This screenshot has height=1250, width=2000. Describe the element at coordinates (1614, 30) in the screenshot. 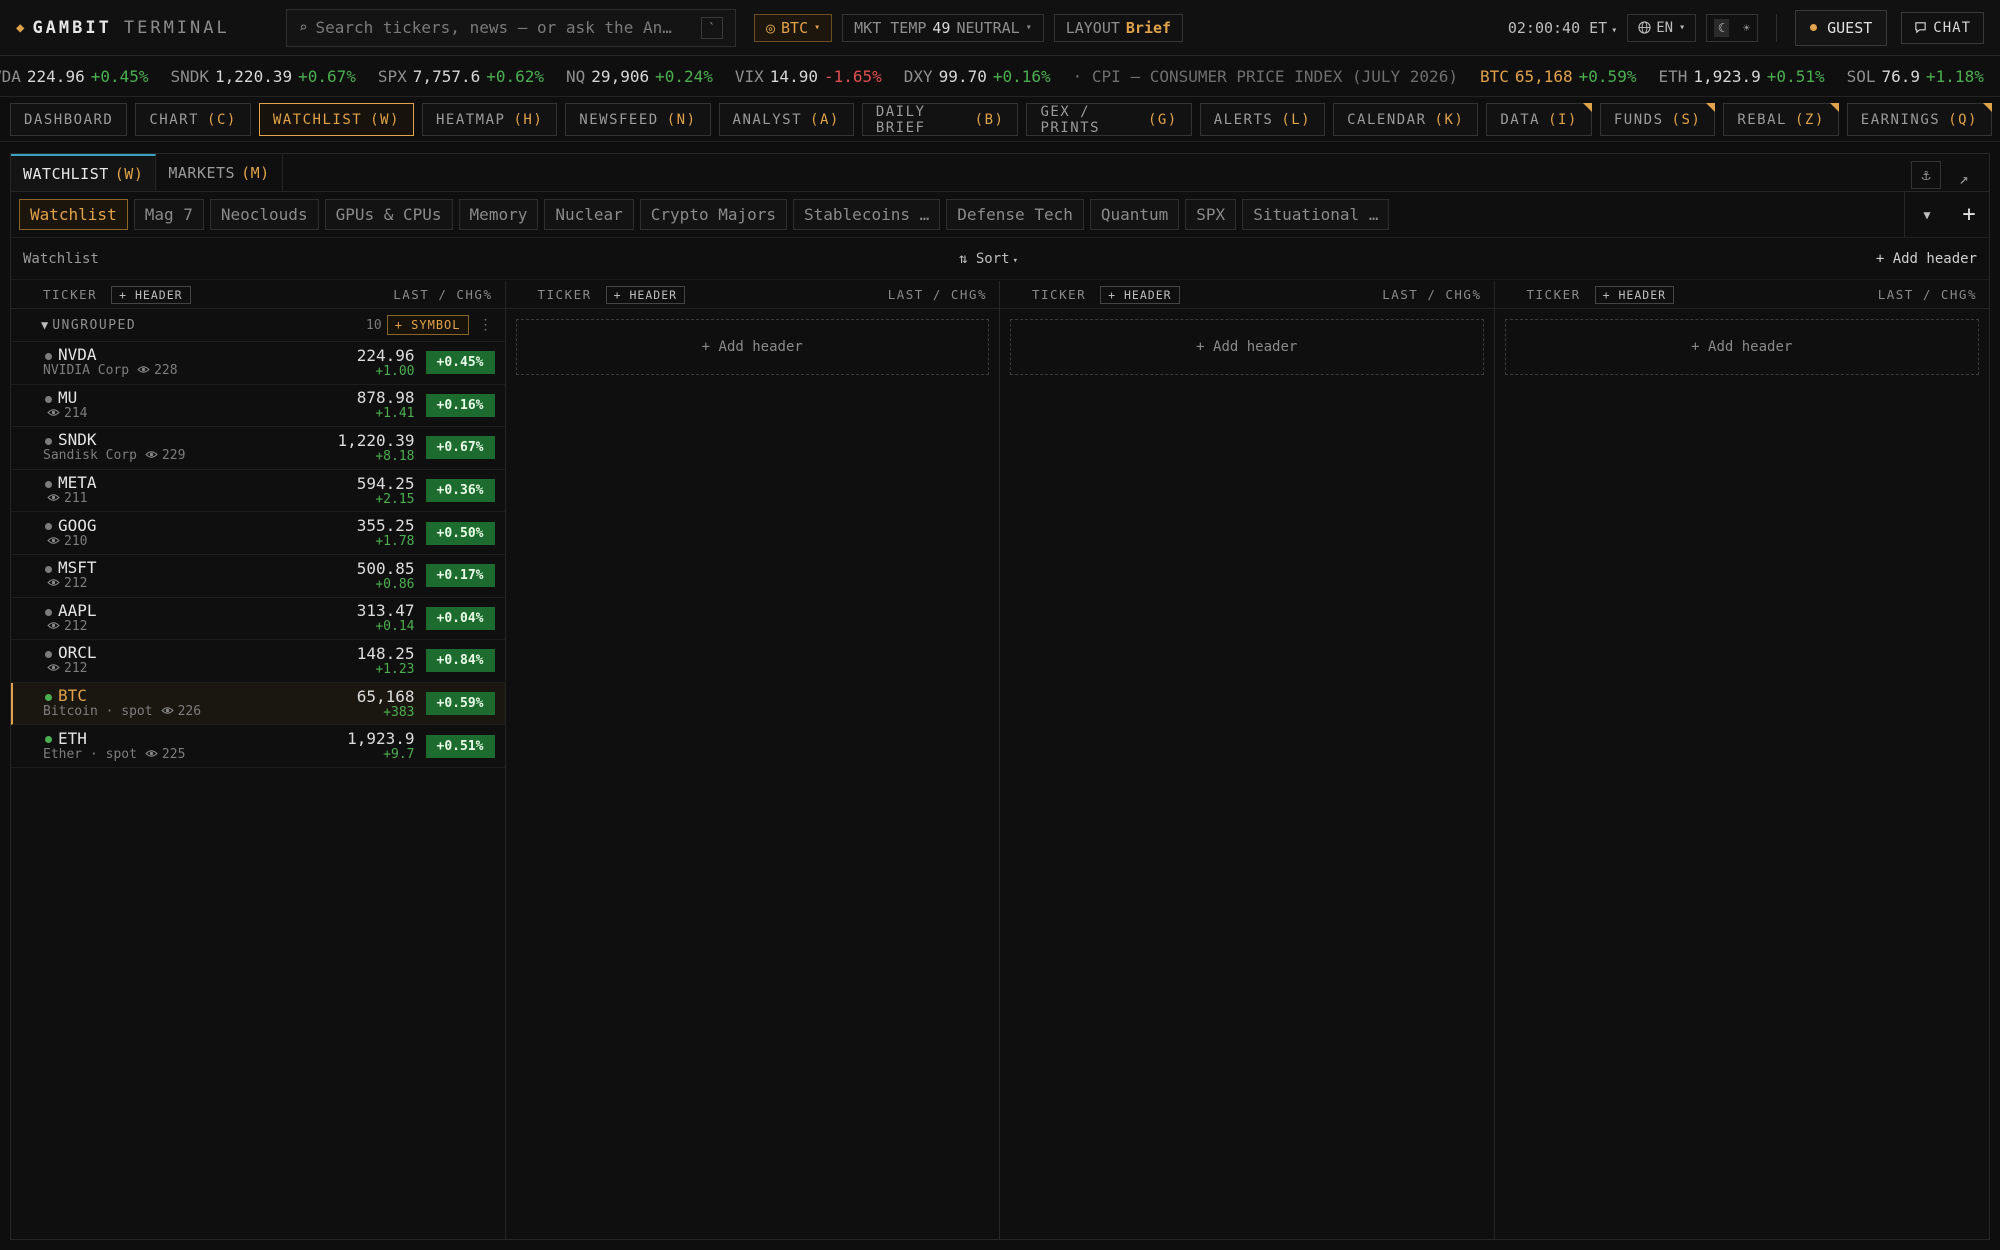

I see `chevron-down-icon: ▾` at that location.